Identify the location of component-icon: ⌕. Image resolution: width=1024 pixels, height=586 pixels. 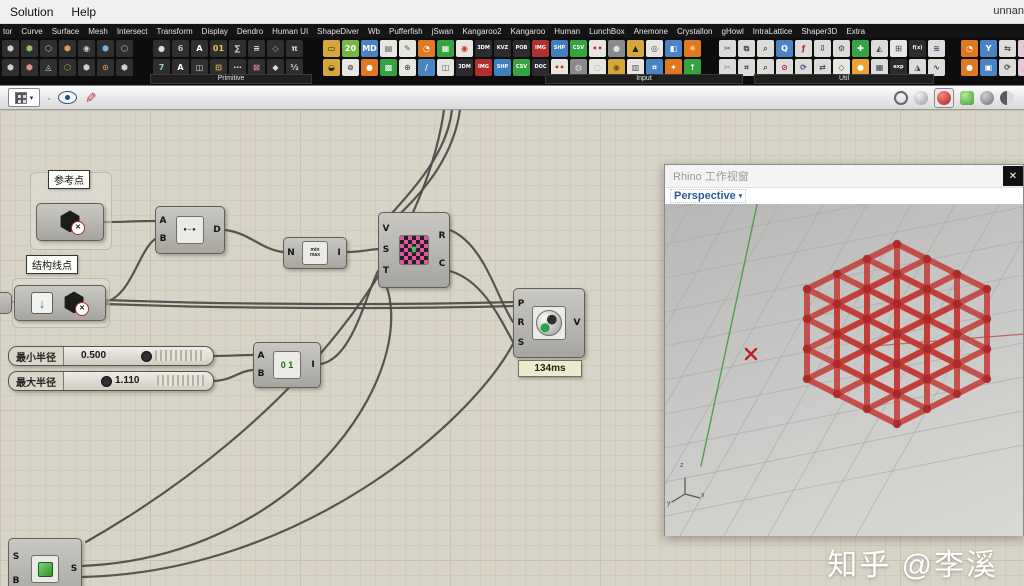
(765, 48).